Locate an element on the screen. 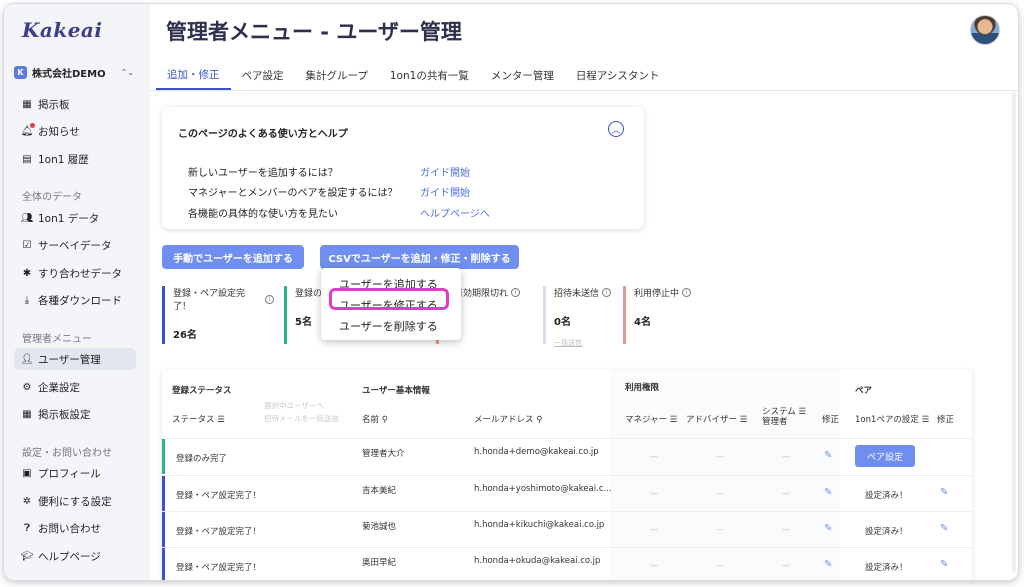 The width and height of the screenshot is (1024, 587). stat-label: 利用停止中 is located at coordinates (657, 294).